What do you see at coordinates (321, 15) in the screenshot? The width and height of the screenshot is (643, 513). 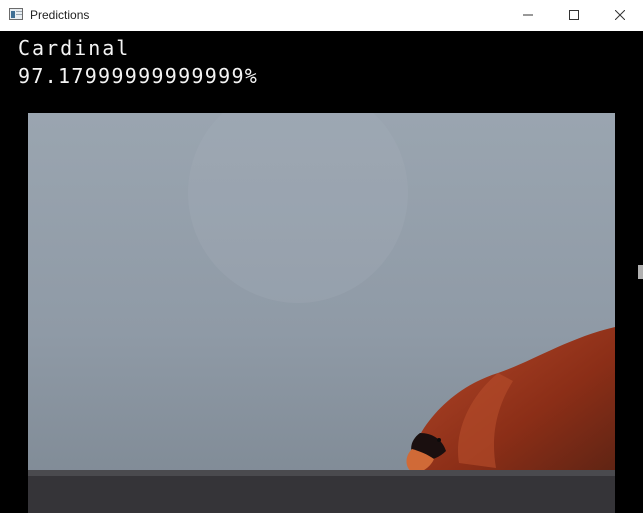 I see `title-bar: Predictions` at bounding box center [321, 15].